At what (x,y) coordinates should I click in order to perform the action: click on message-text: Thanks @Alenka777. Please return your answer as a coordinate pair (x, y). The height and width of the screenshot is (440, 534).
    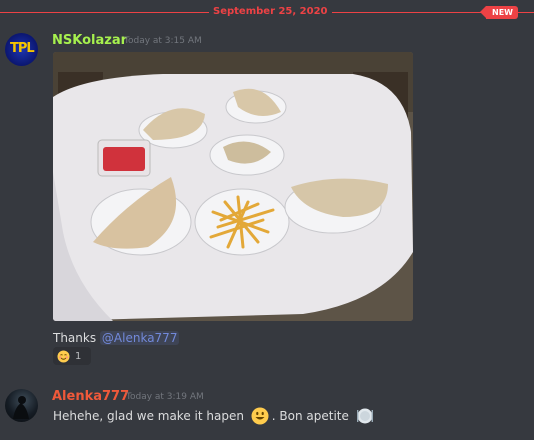
    Looking at the image, I should click on (116, 338).